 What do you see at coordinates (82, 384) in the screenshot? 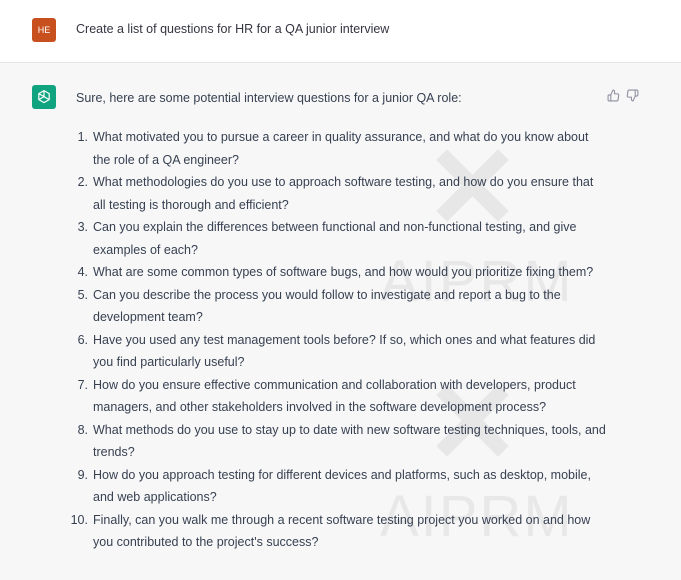
I see `question-number: 7.` at bounding box center [82, 384].